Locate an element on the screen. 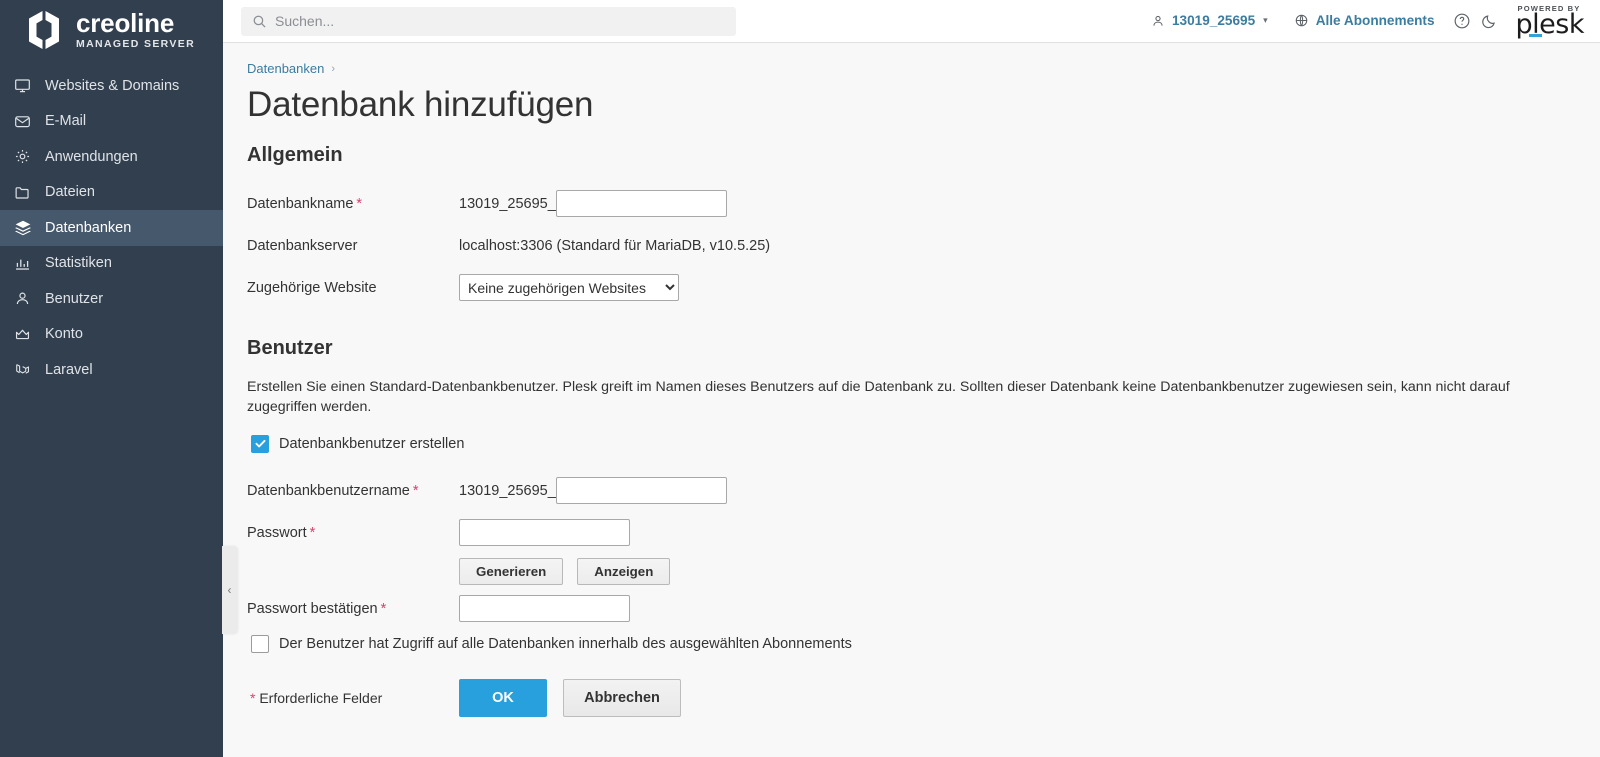 Image resolution: width=1600 pixels, height=757 pixels. form-footer: * Erforderliche Felder OK Abbrechen is located at coordinates (923, 697).